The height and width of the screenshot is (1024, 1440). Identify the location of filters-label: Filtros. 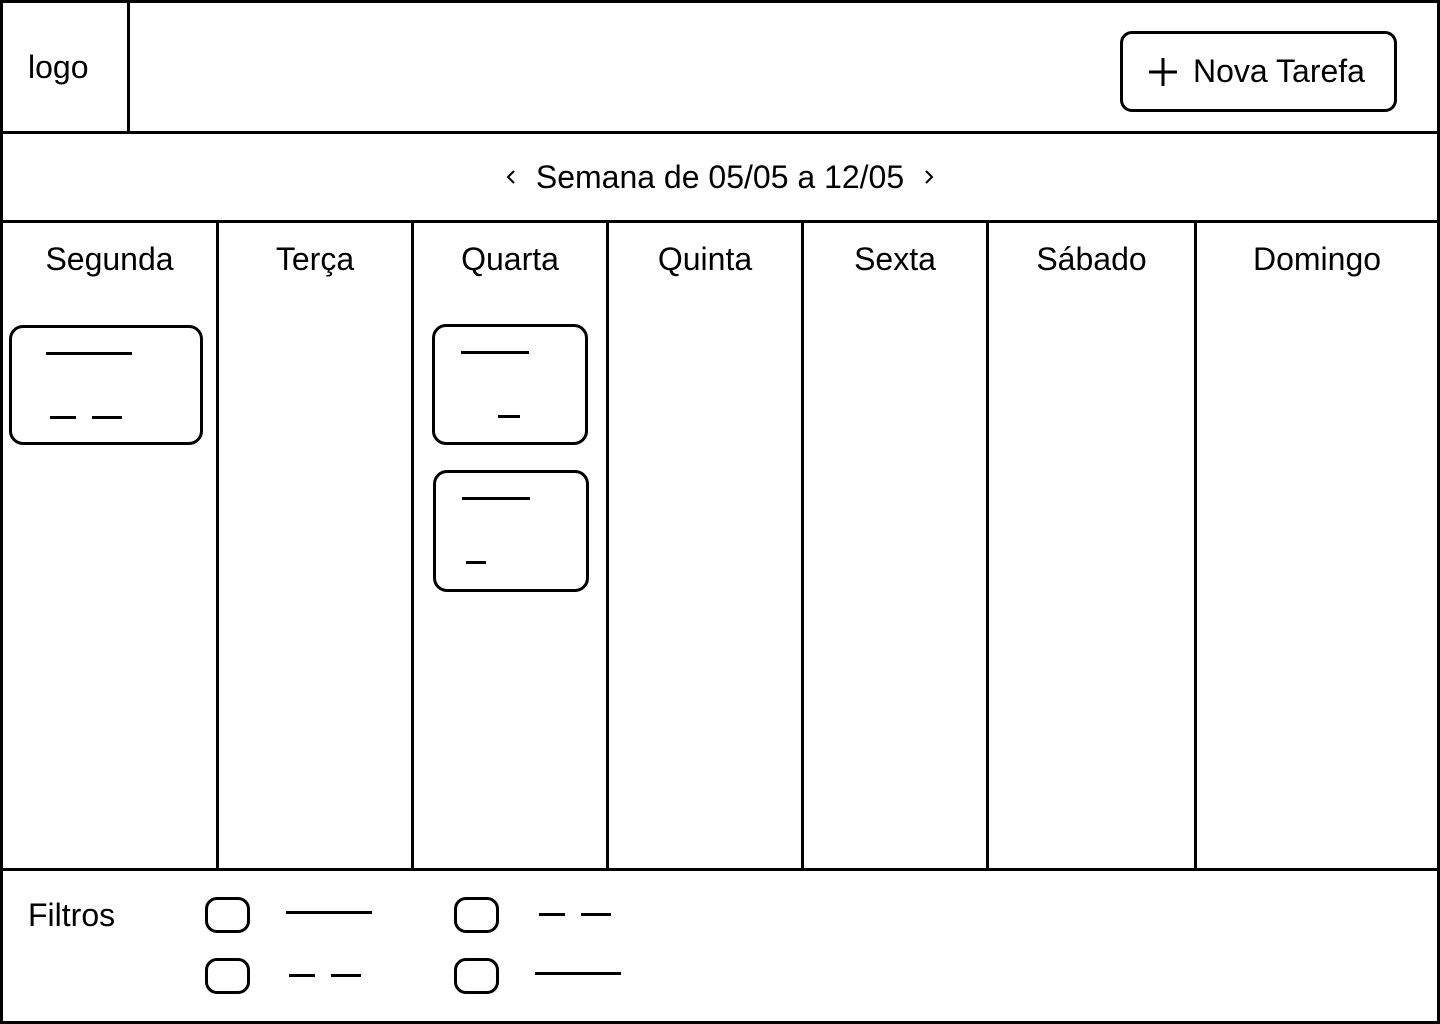
(72, 915).